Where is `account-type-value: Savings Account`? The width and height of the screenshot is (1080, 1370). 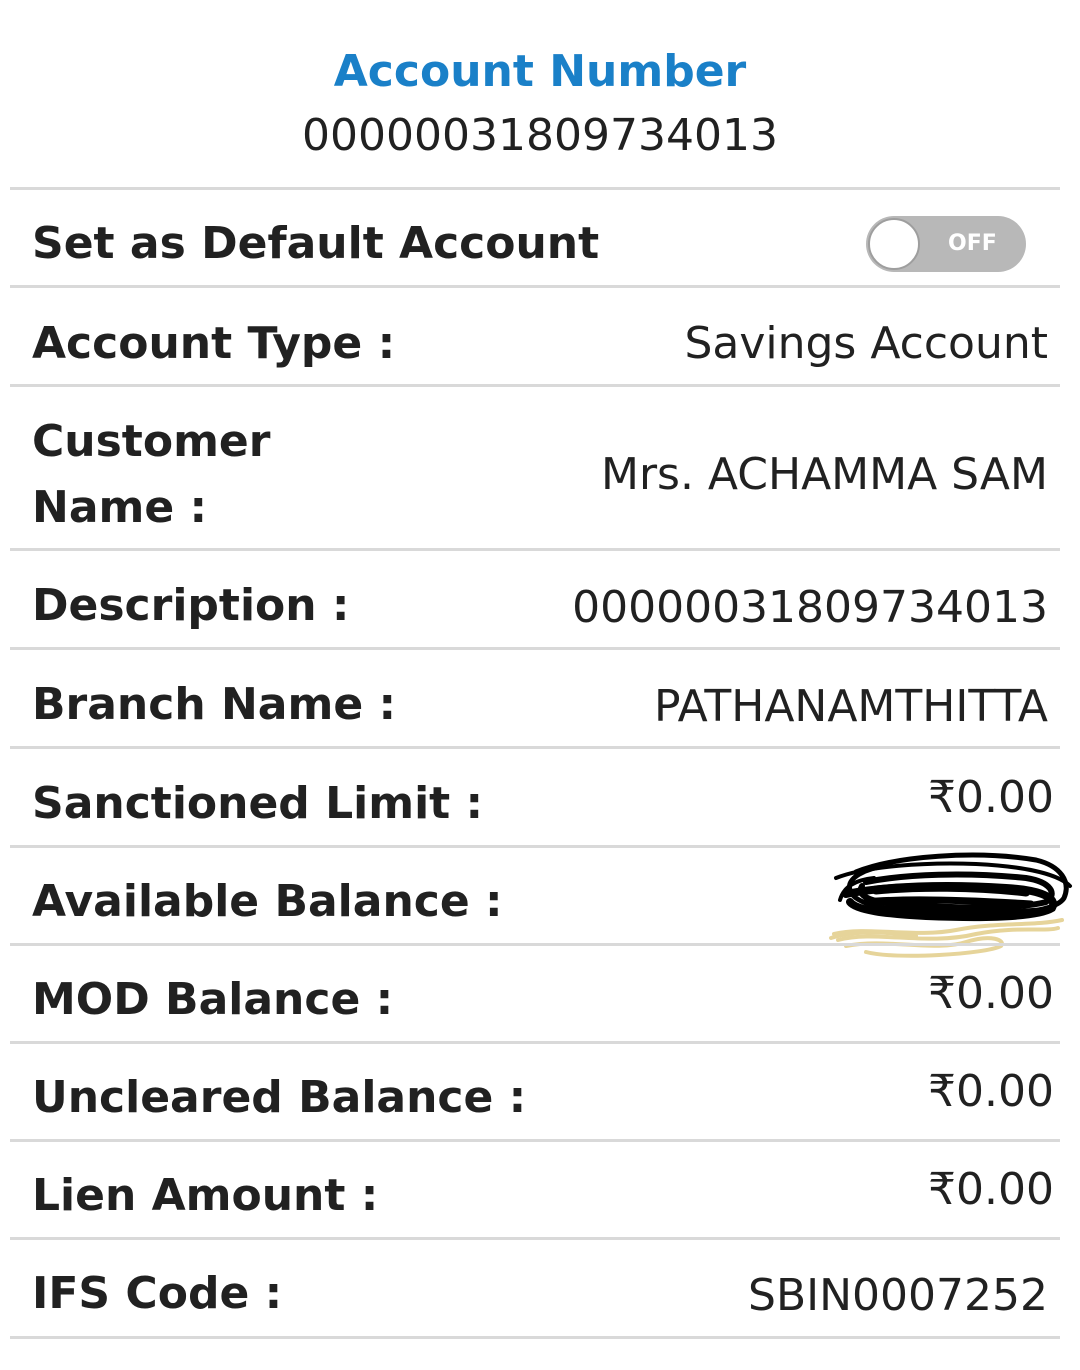
account-type-value: Savings Account is located at coordinates (866, 343).